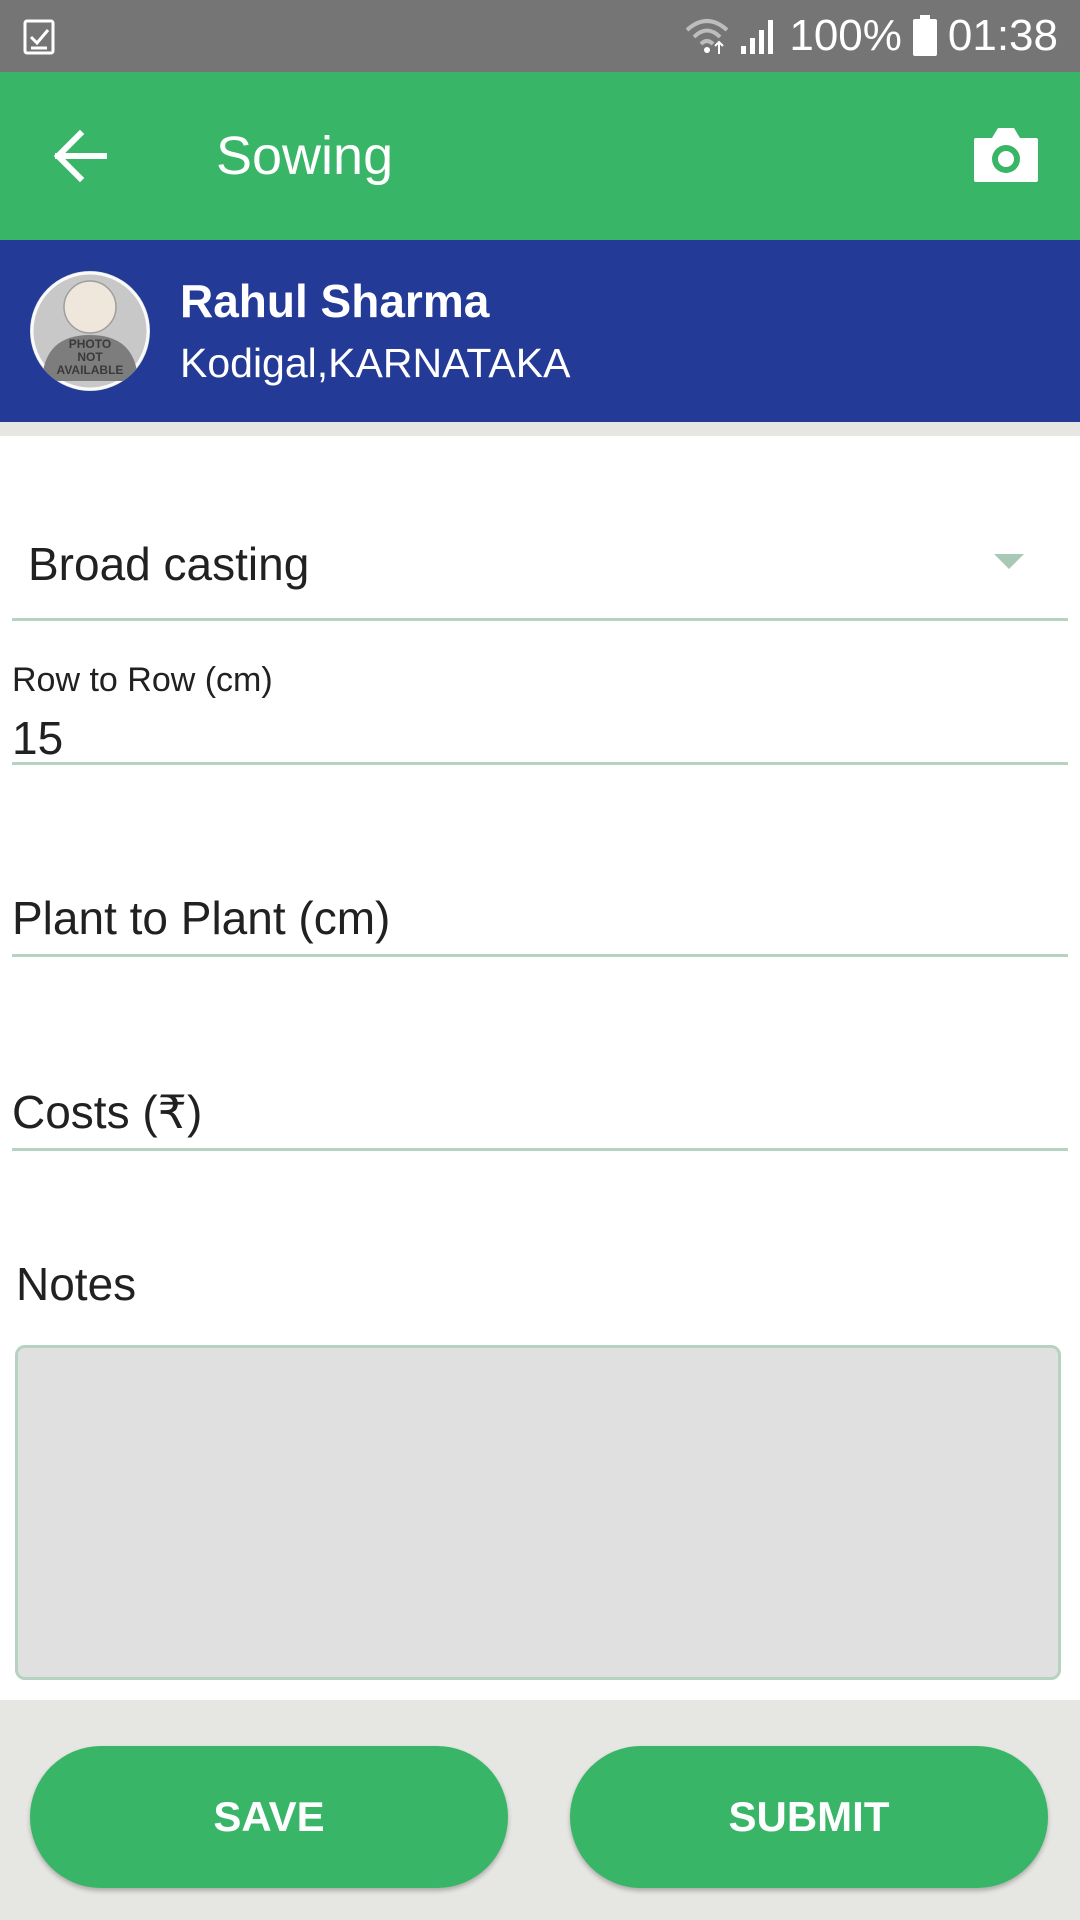  What do you see at coordinates (269, 1817) in the screenshot?
I see `save-button: SAVE` at bounding box center [269, 1817].